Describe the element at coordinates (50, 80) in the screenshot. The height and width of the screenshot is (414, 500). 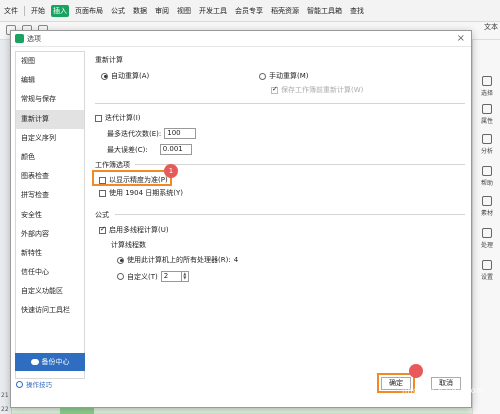
I see `nav-item-edit: 编辑` at that location.